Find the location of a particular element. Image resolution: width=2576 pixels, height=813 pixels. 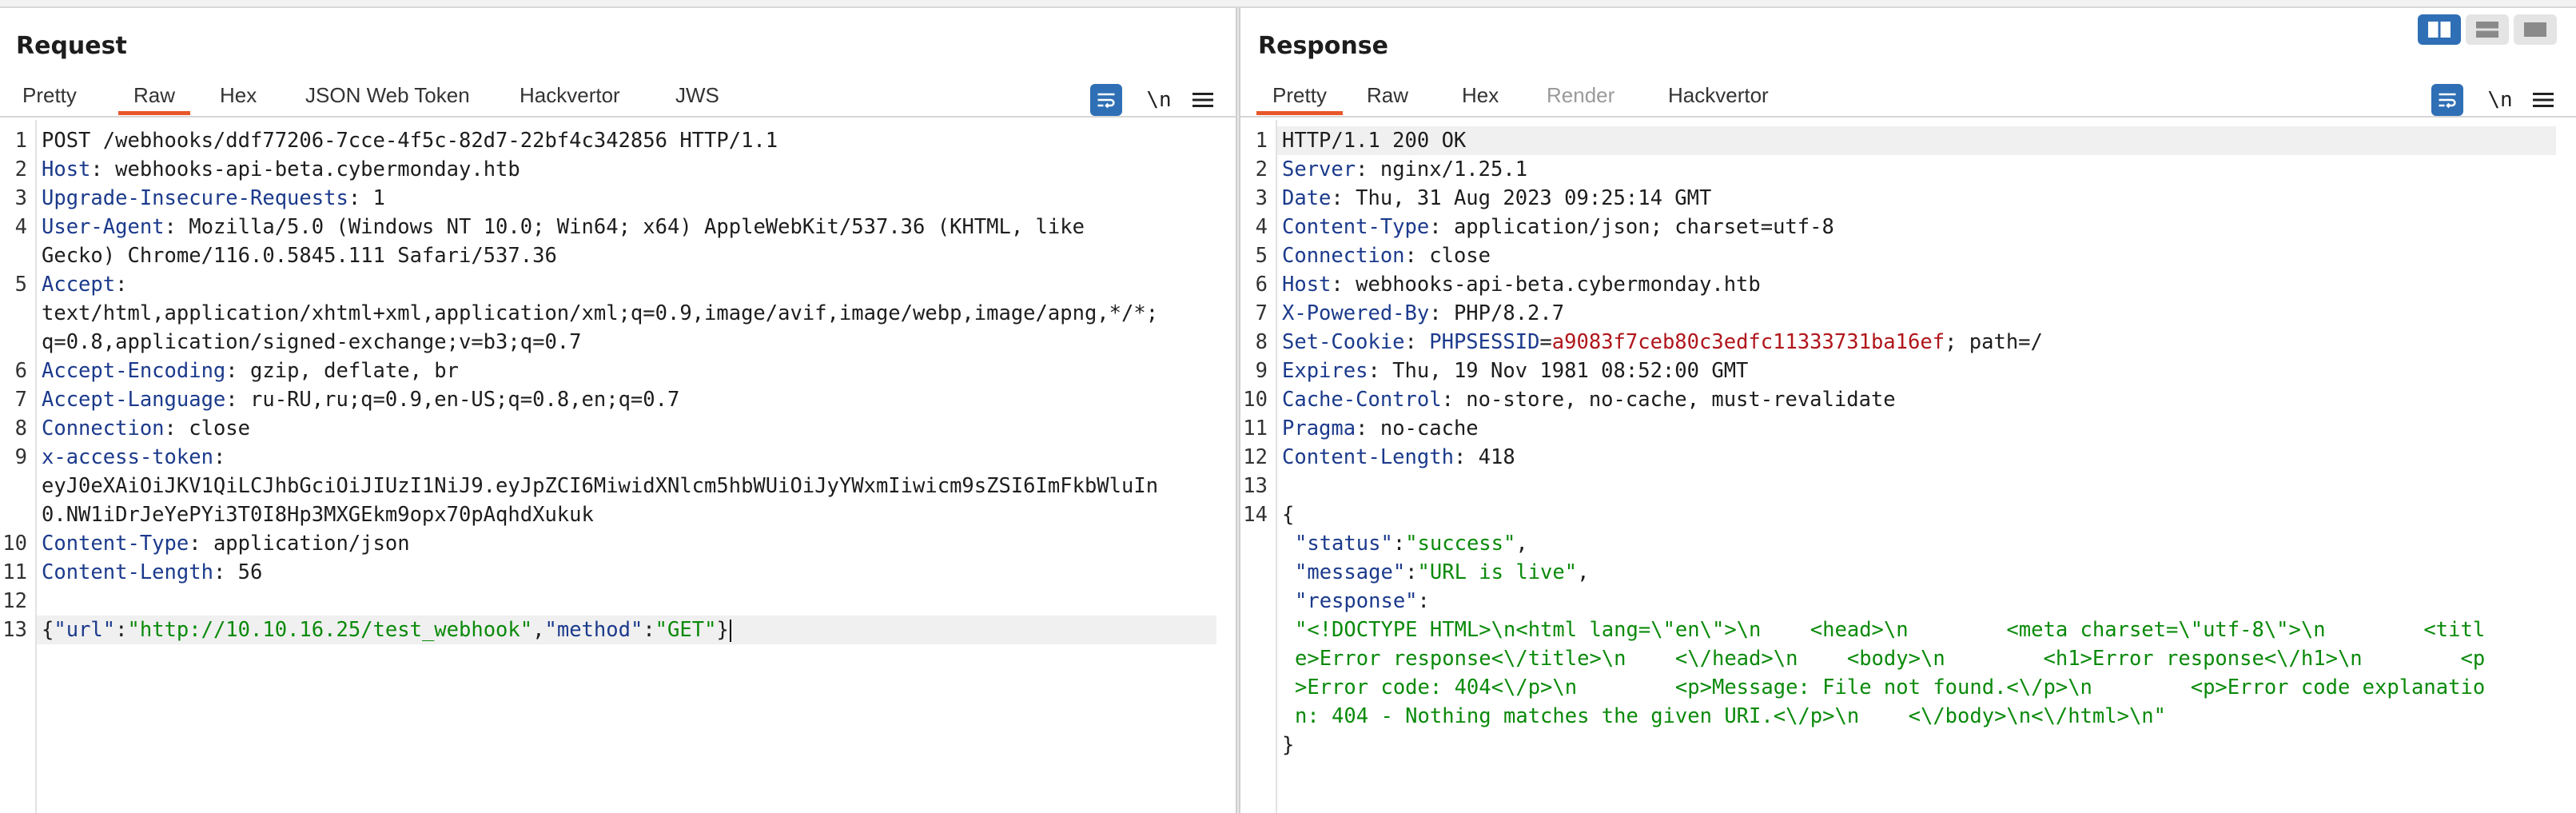

header-content-length: 11 Content-Length: 56 is located at coordinates (132, 572).